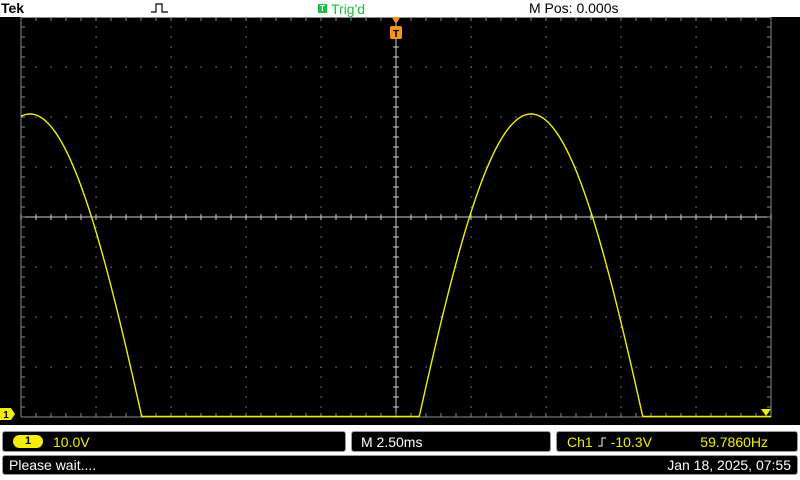 Image resolution: width=800 pixels, height=480 pixels. What do you see at coordinates (174, 441) in the screenshot?
I see `channel-1-scale-box: 1 10.0V` at bounding box center [174, 441].